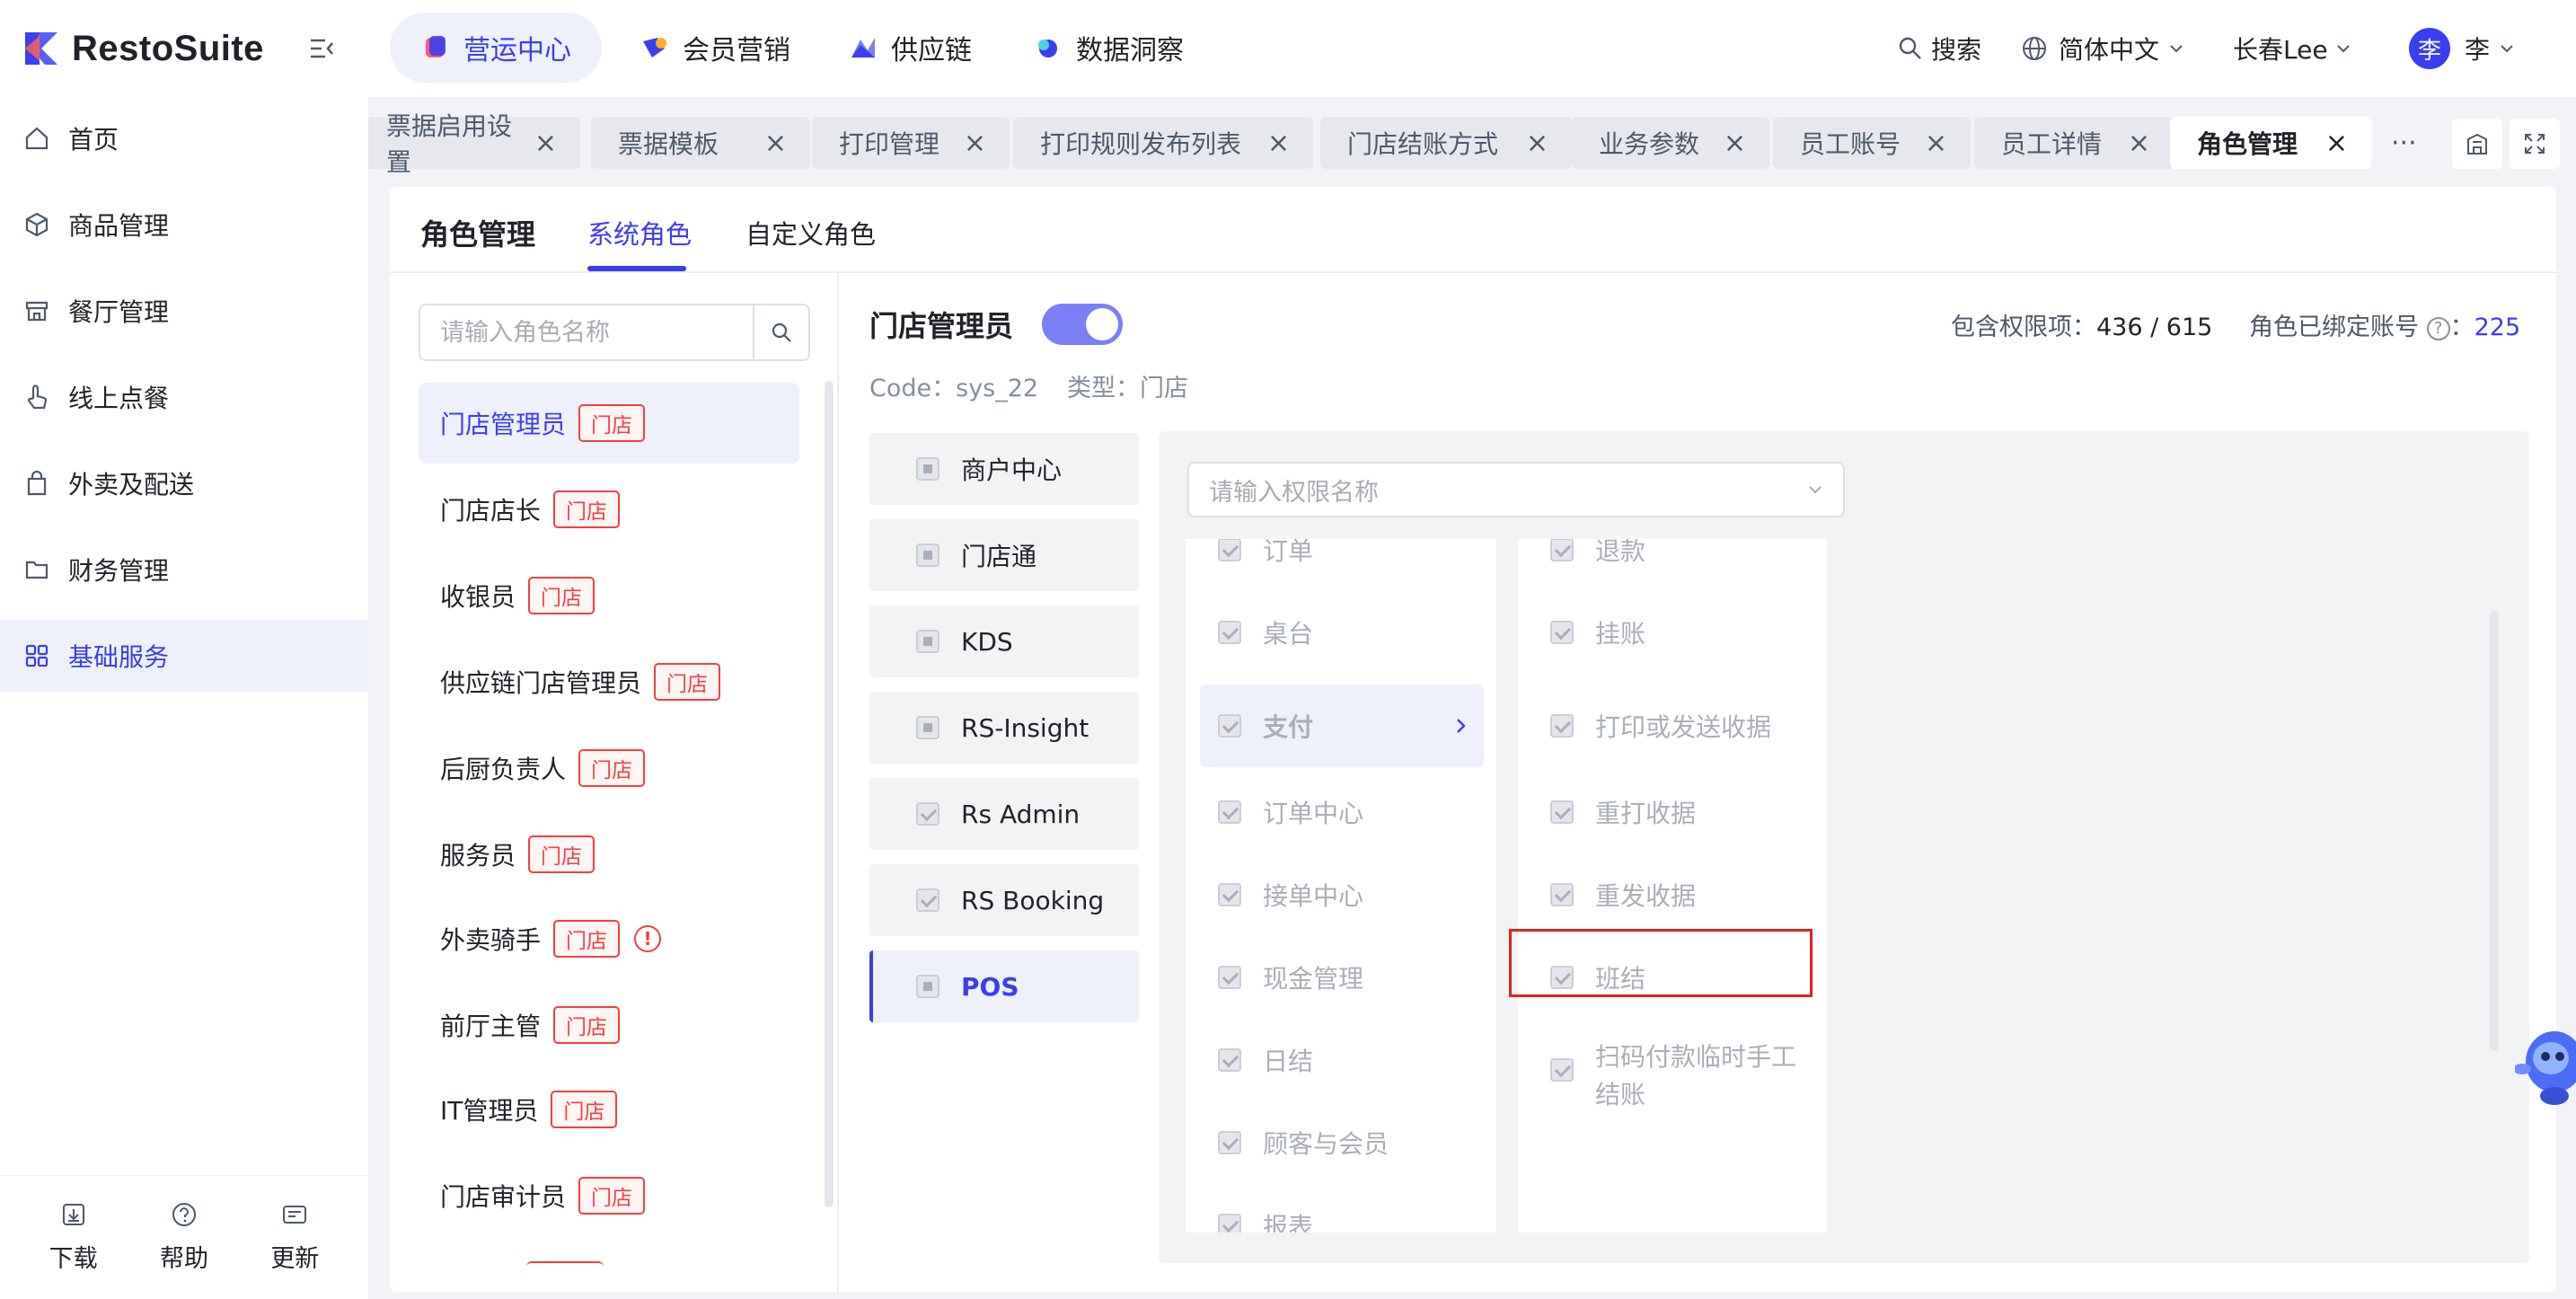 Image resolution: width=2576 pixels, height=1299 pixels. I want to click on download-button: 下载, so click(73, 1238).